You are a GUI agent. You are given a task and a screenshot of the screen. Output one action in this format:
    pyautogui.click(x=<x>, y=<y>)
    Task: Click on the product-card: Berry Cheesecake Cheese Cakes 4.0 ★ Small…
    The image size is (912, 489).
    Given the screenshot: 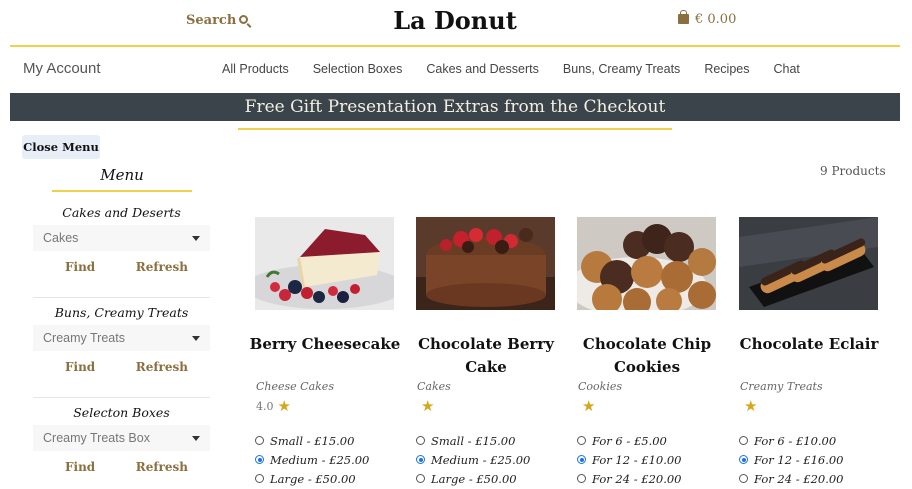 What is the action you would take?
    pyautogui.click(x=325, y=351)
    